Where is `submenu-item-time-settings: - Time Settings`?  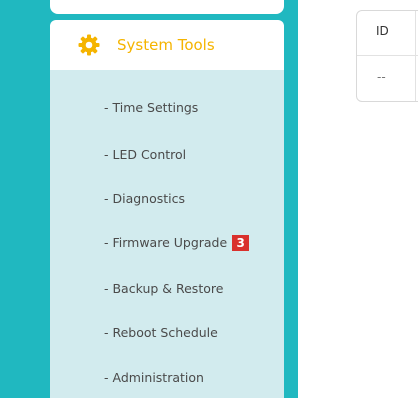
submenu-item-time-settings: - Time Settings is located at coordinates (151, 108).